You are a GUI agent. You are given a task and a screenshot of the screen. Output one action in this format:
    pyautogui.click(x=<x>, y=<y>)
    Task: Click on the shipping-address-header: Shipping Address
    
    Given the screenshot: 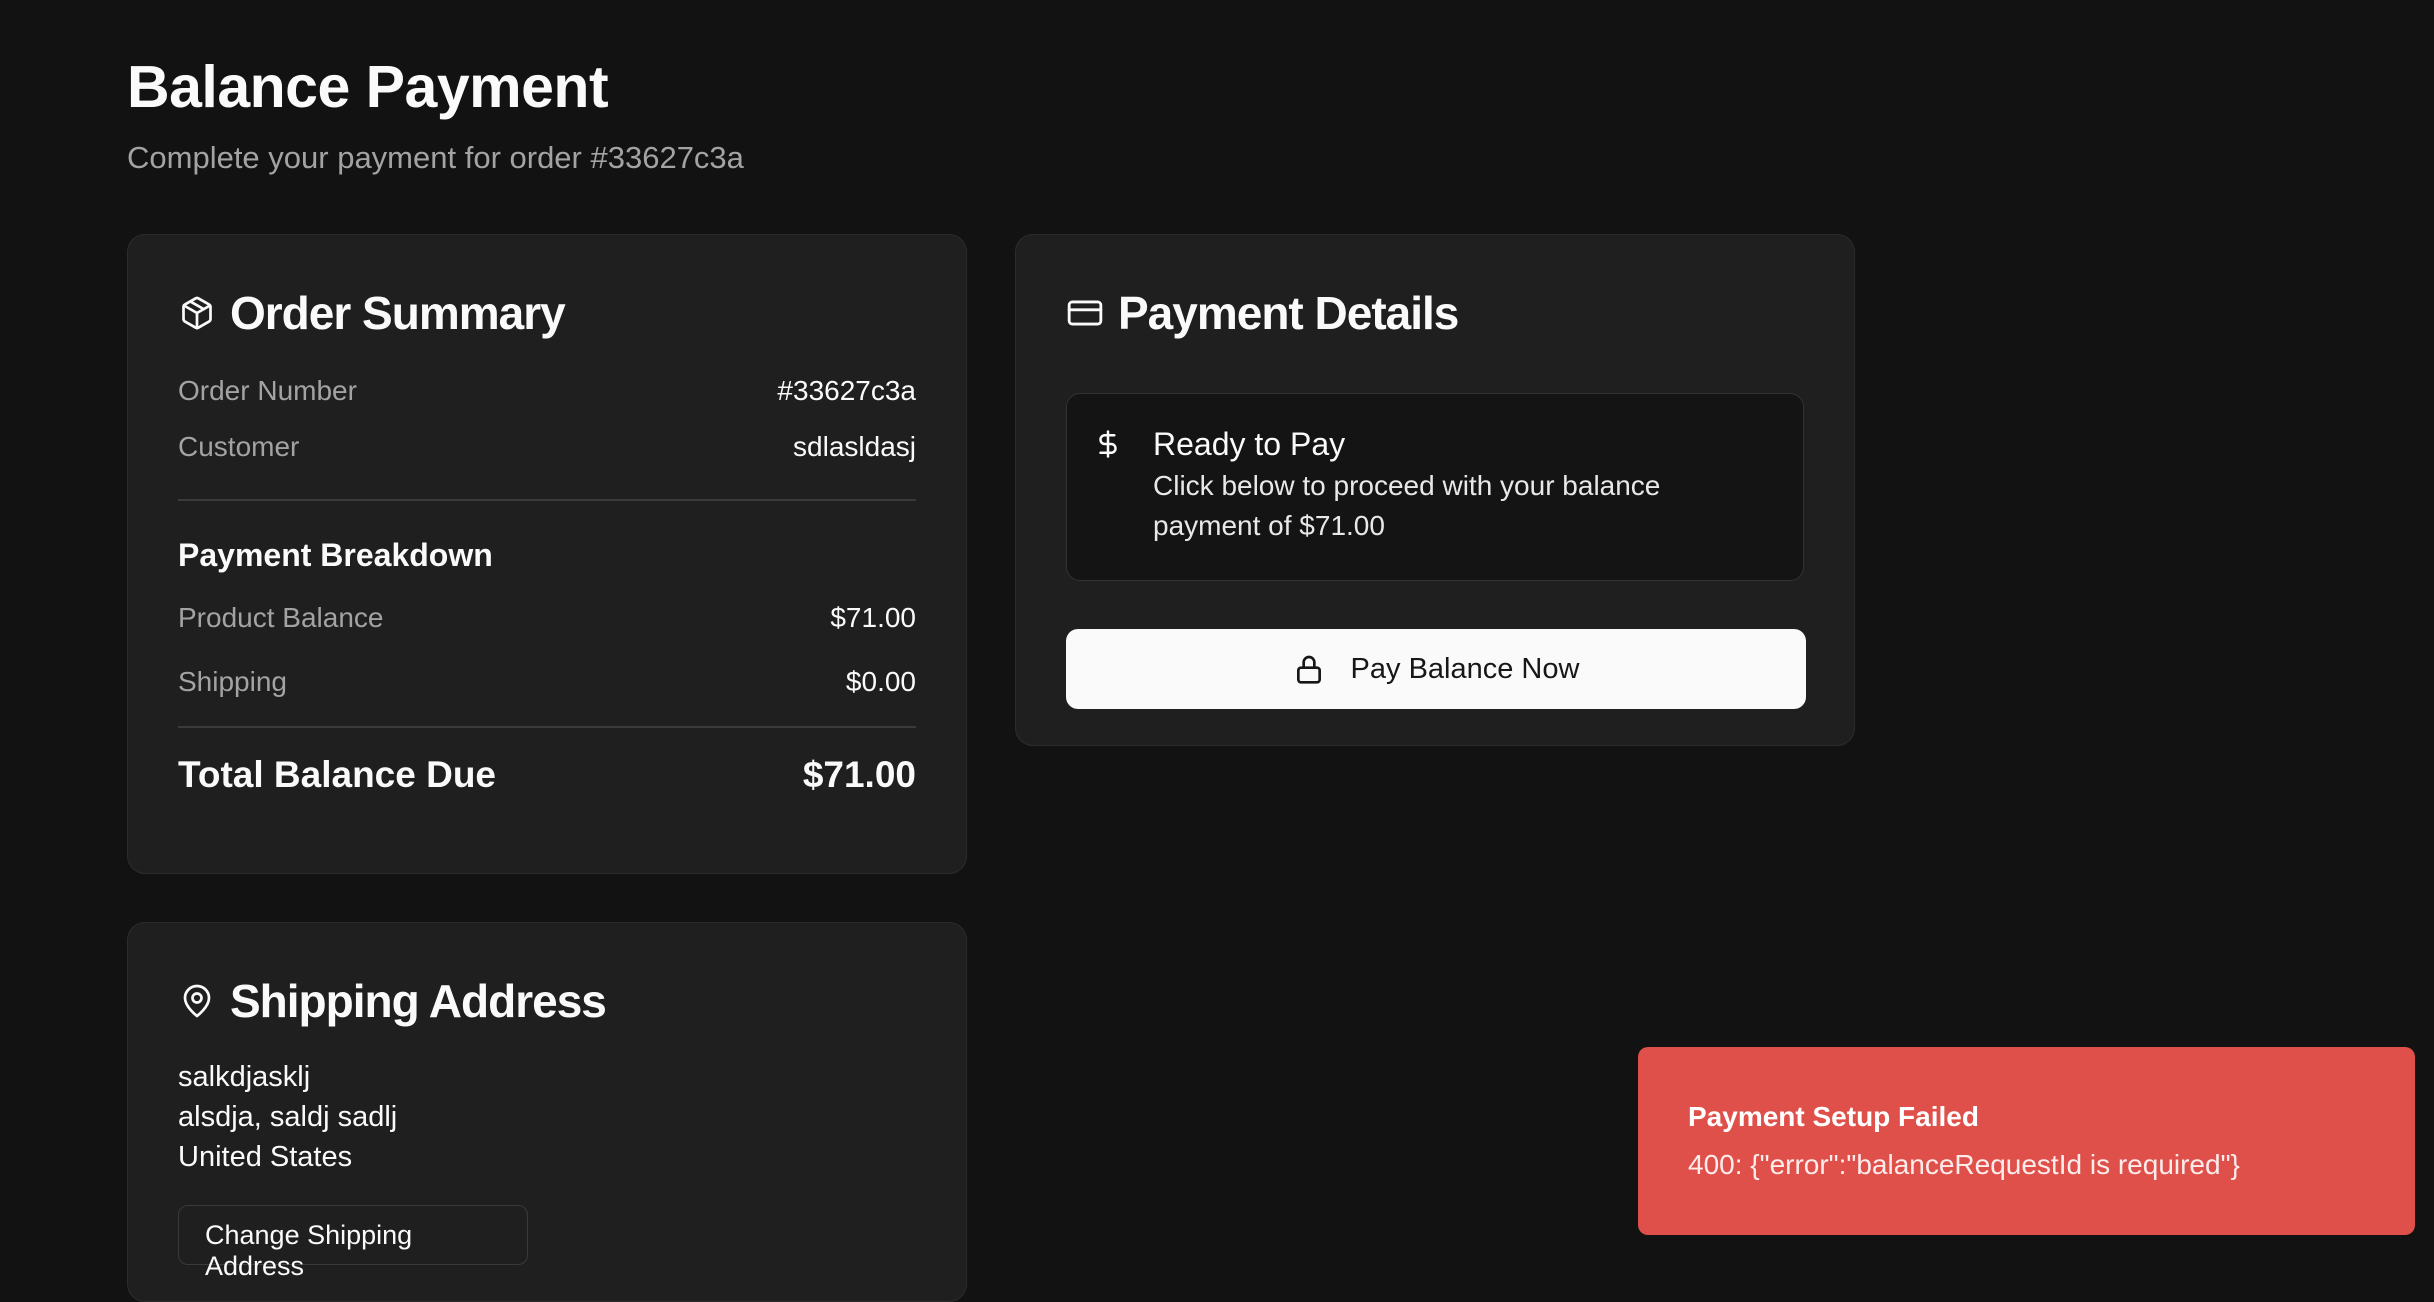 What is the action you would take?
    pyautogui.click(x=547, y=1001)
    